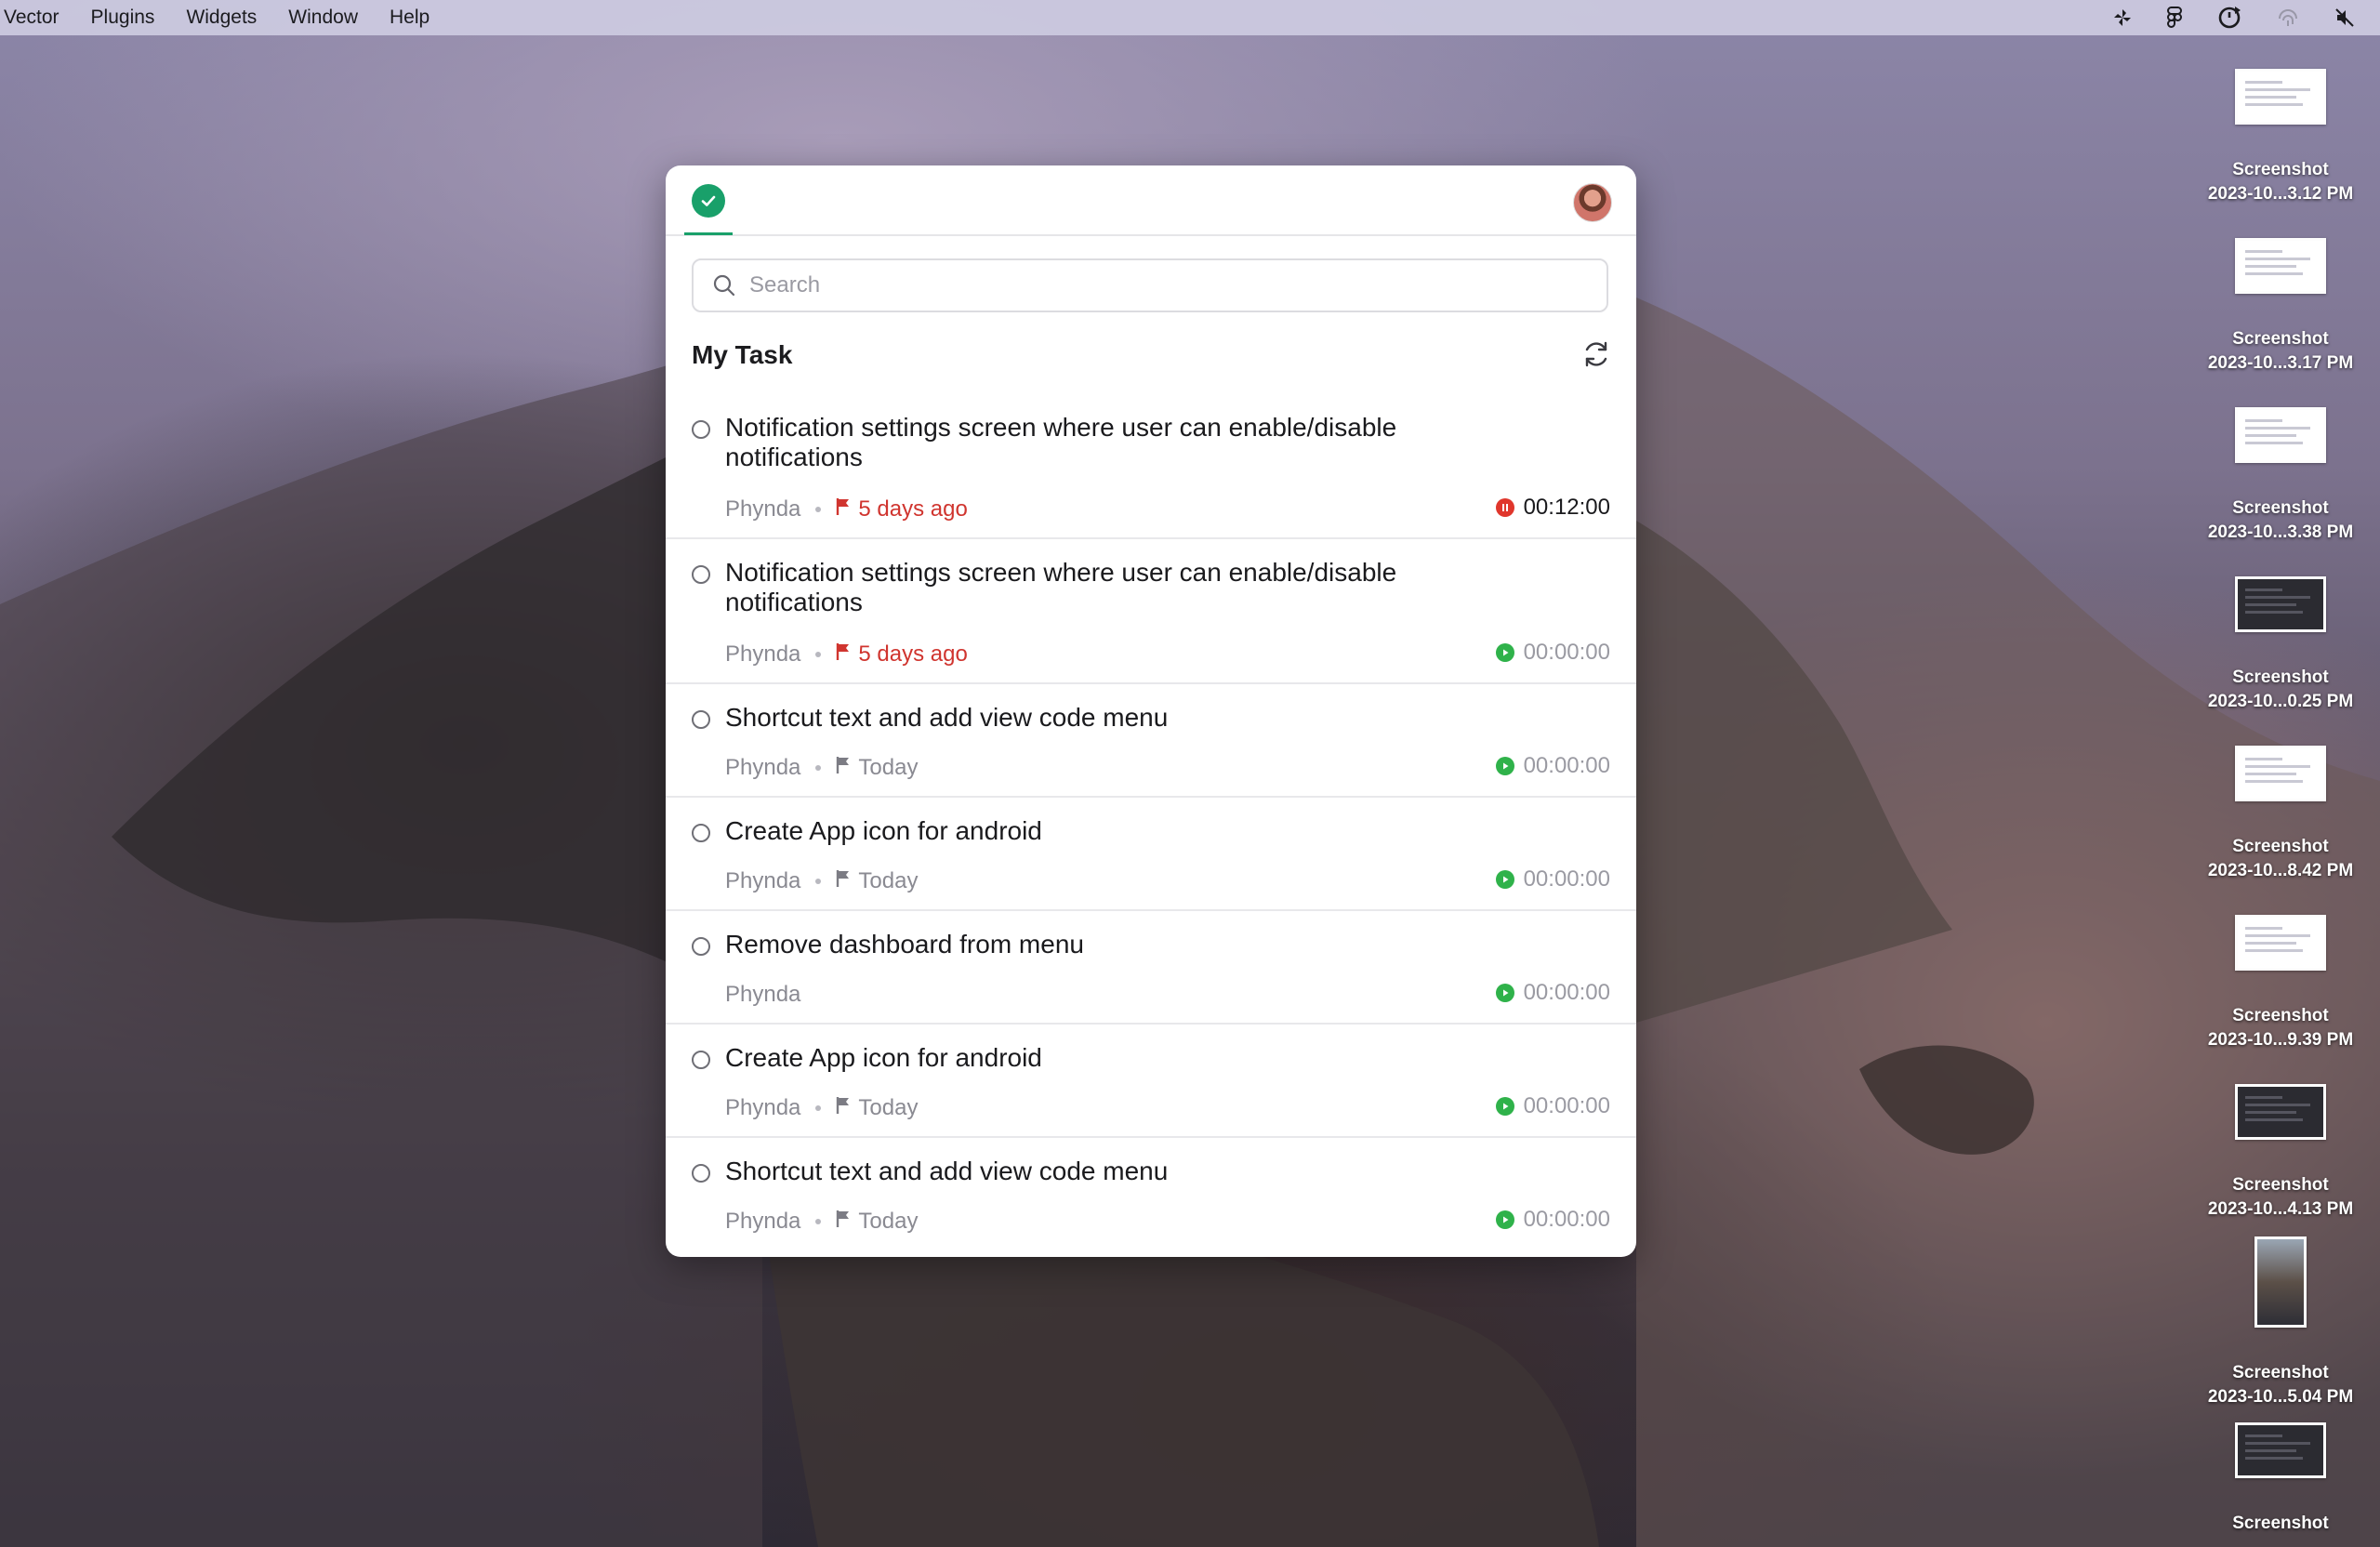 Image resolution: width=2380 pixels, height=1547 pixels. What do you see at coordinates (2280, 814) in the screenshot?
I see `desktop-file-icon: Screenshot 2023-10...8.42 PM` at bounding box center [2280, 814].